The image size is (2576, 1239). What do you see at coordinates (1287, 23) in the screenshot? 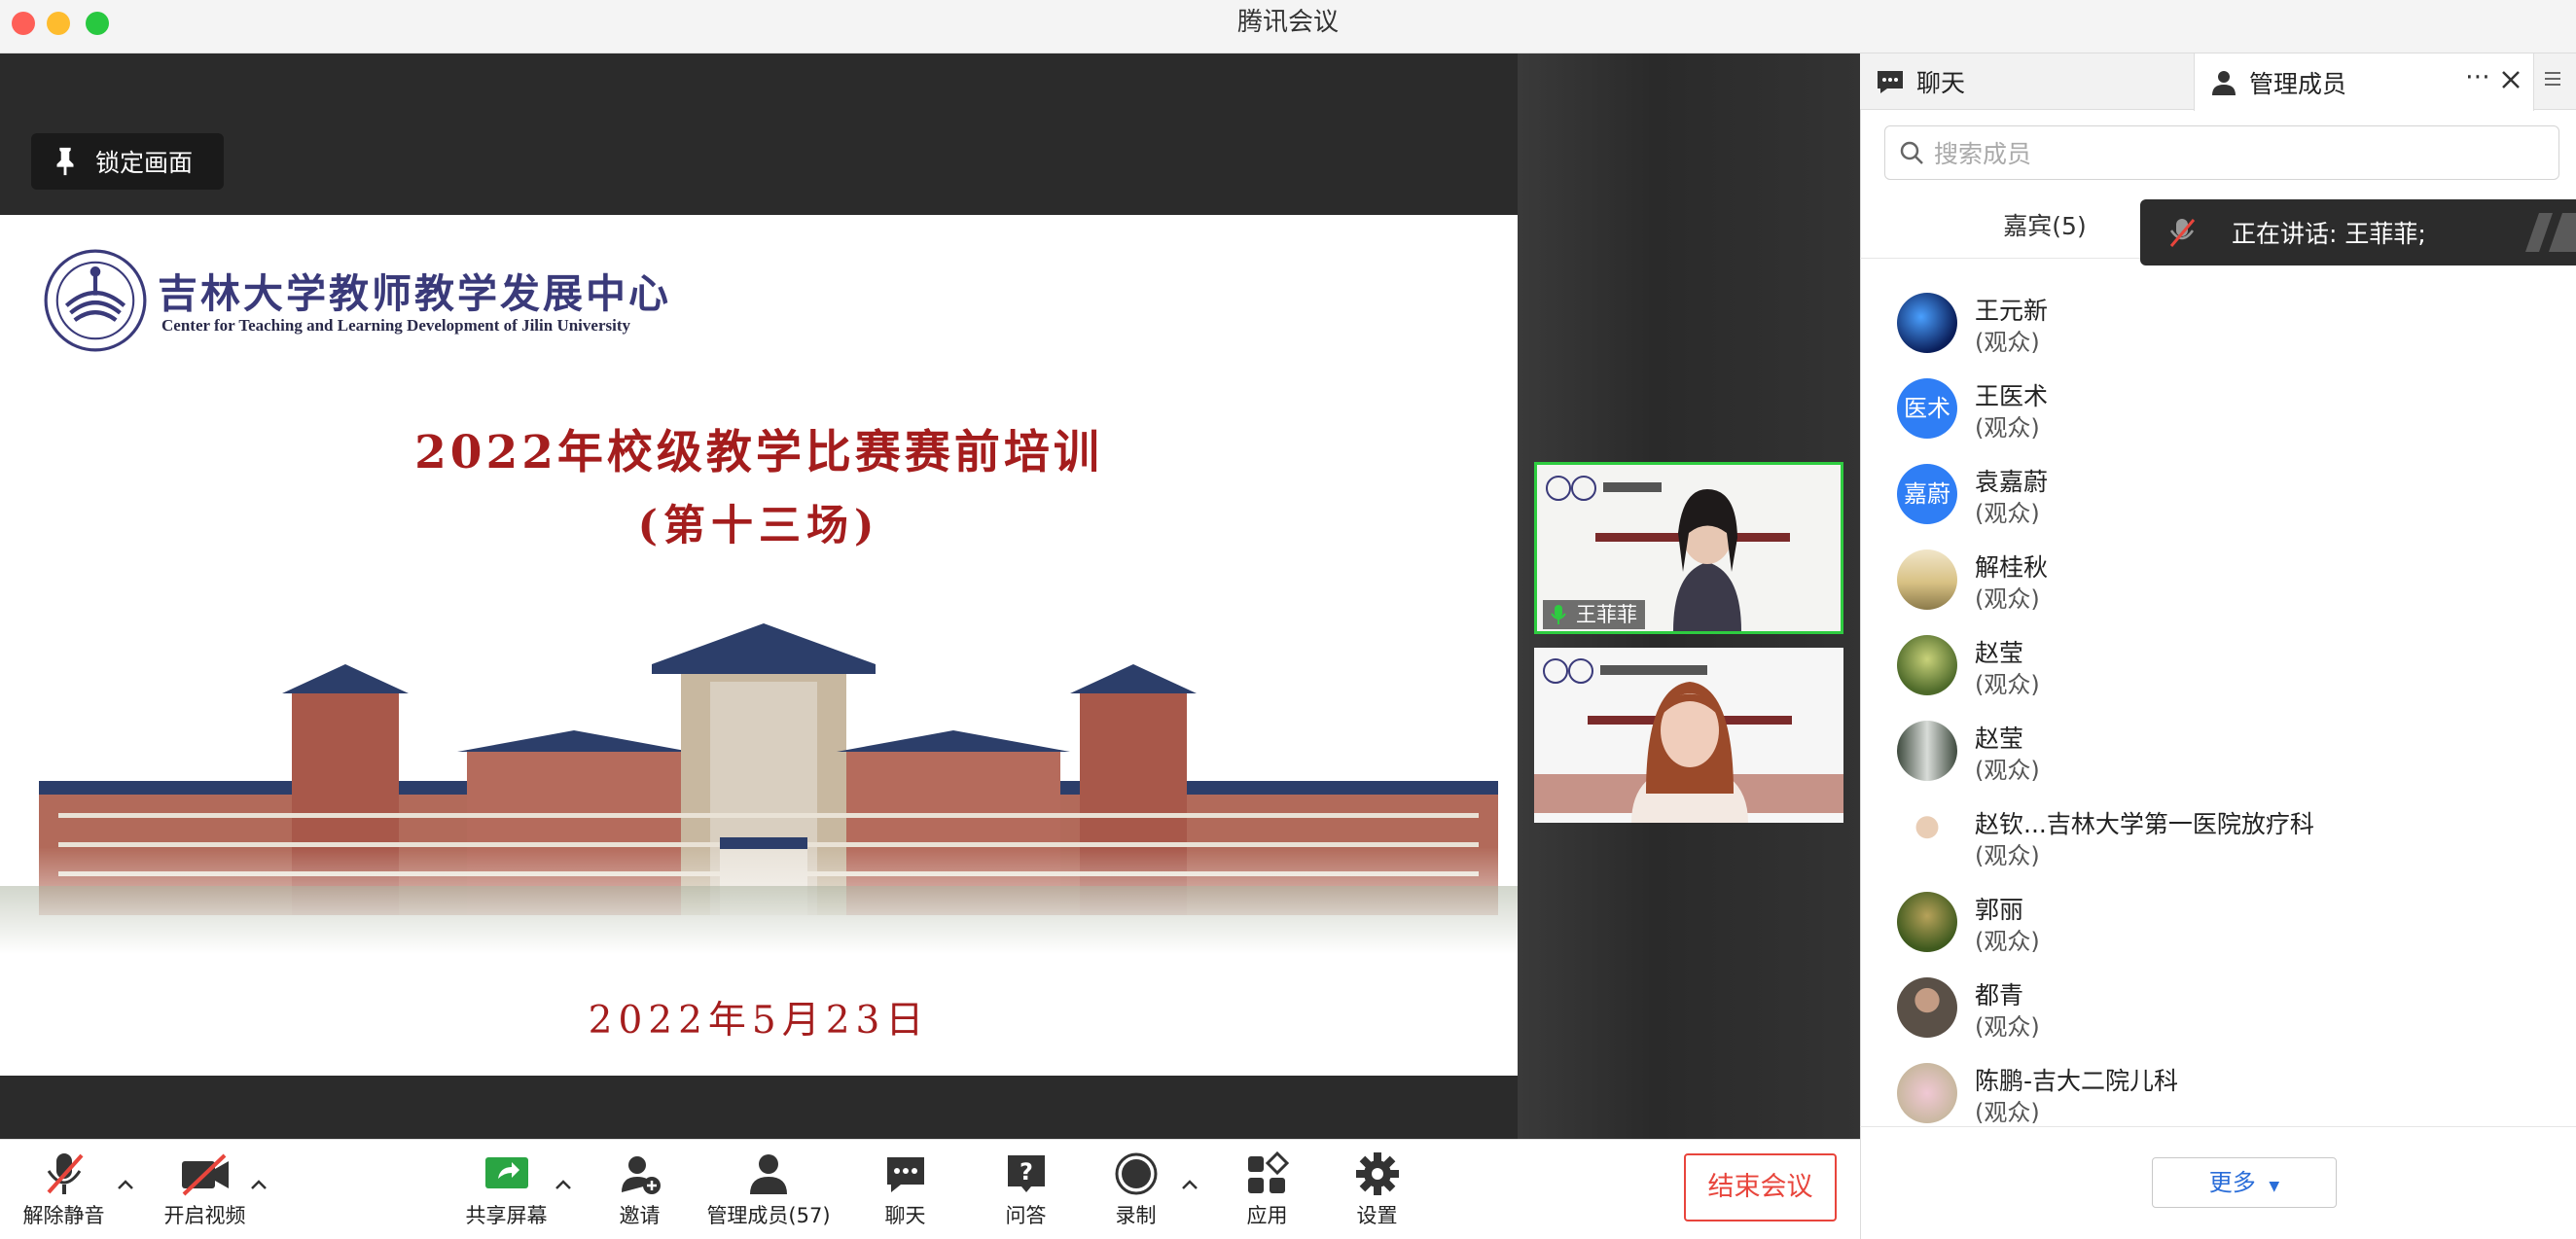
I see `window-title: 腾讯会议` at bounding box center [1287, 23].